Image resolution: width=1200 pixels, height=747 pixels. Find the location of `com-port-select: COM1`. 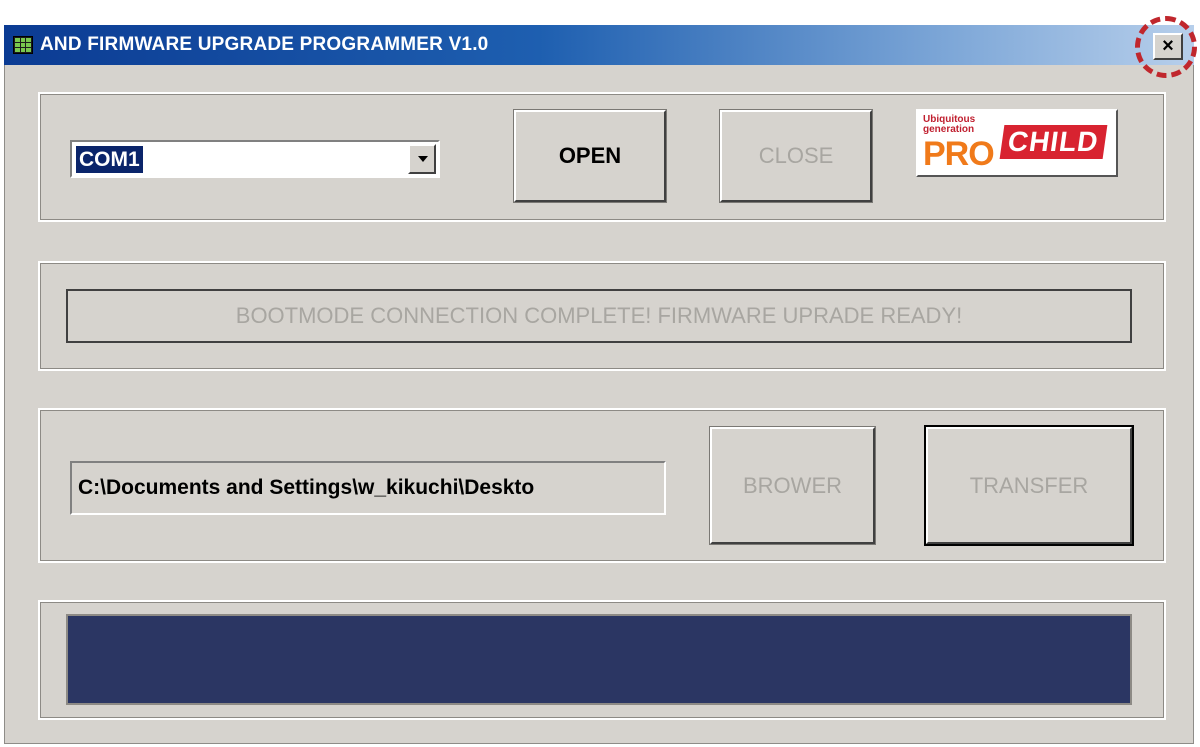

com-port-select: COM1 is located at coordinates (255, 159).